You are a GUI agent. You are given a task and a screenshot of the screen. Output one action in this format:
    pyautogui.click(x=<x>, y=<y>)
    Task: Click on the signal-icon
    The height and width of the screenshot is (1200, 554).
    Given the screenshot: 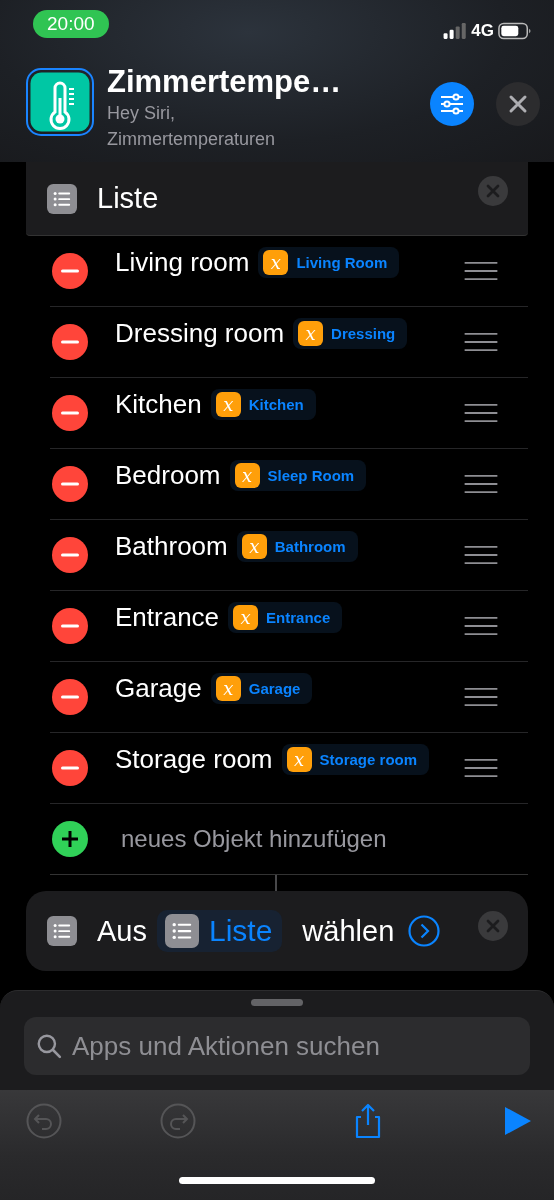 What is the action you would take?
    pyautogui.click(x=455, y=31)
    